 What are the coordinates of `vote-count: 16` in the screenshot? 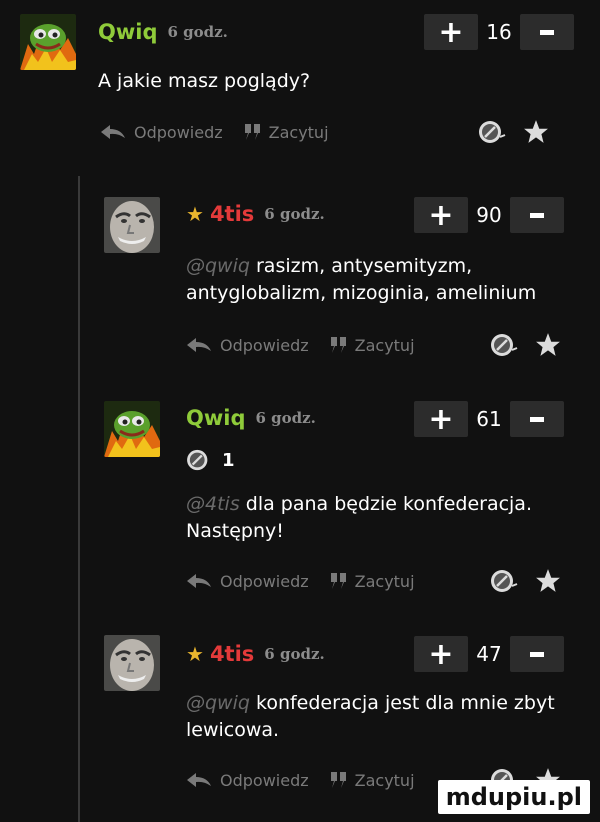 It's located at (499, 32).